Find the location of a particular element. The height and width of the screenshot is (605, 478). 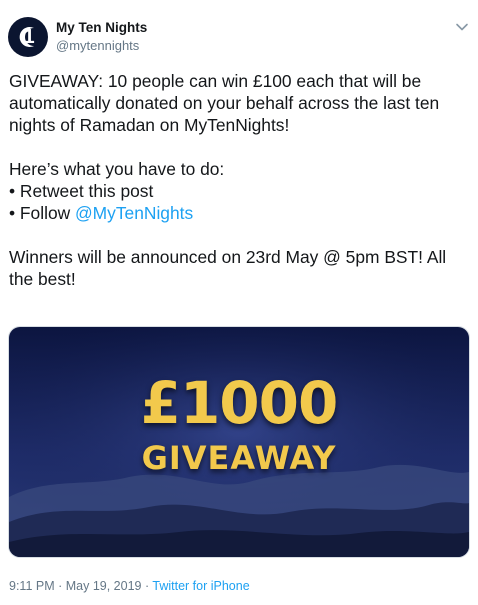

author-handle: @mytennights is located at coordinates (97, 45).